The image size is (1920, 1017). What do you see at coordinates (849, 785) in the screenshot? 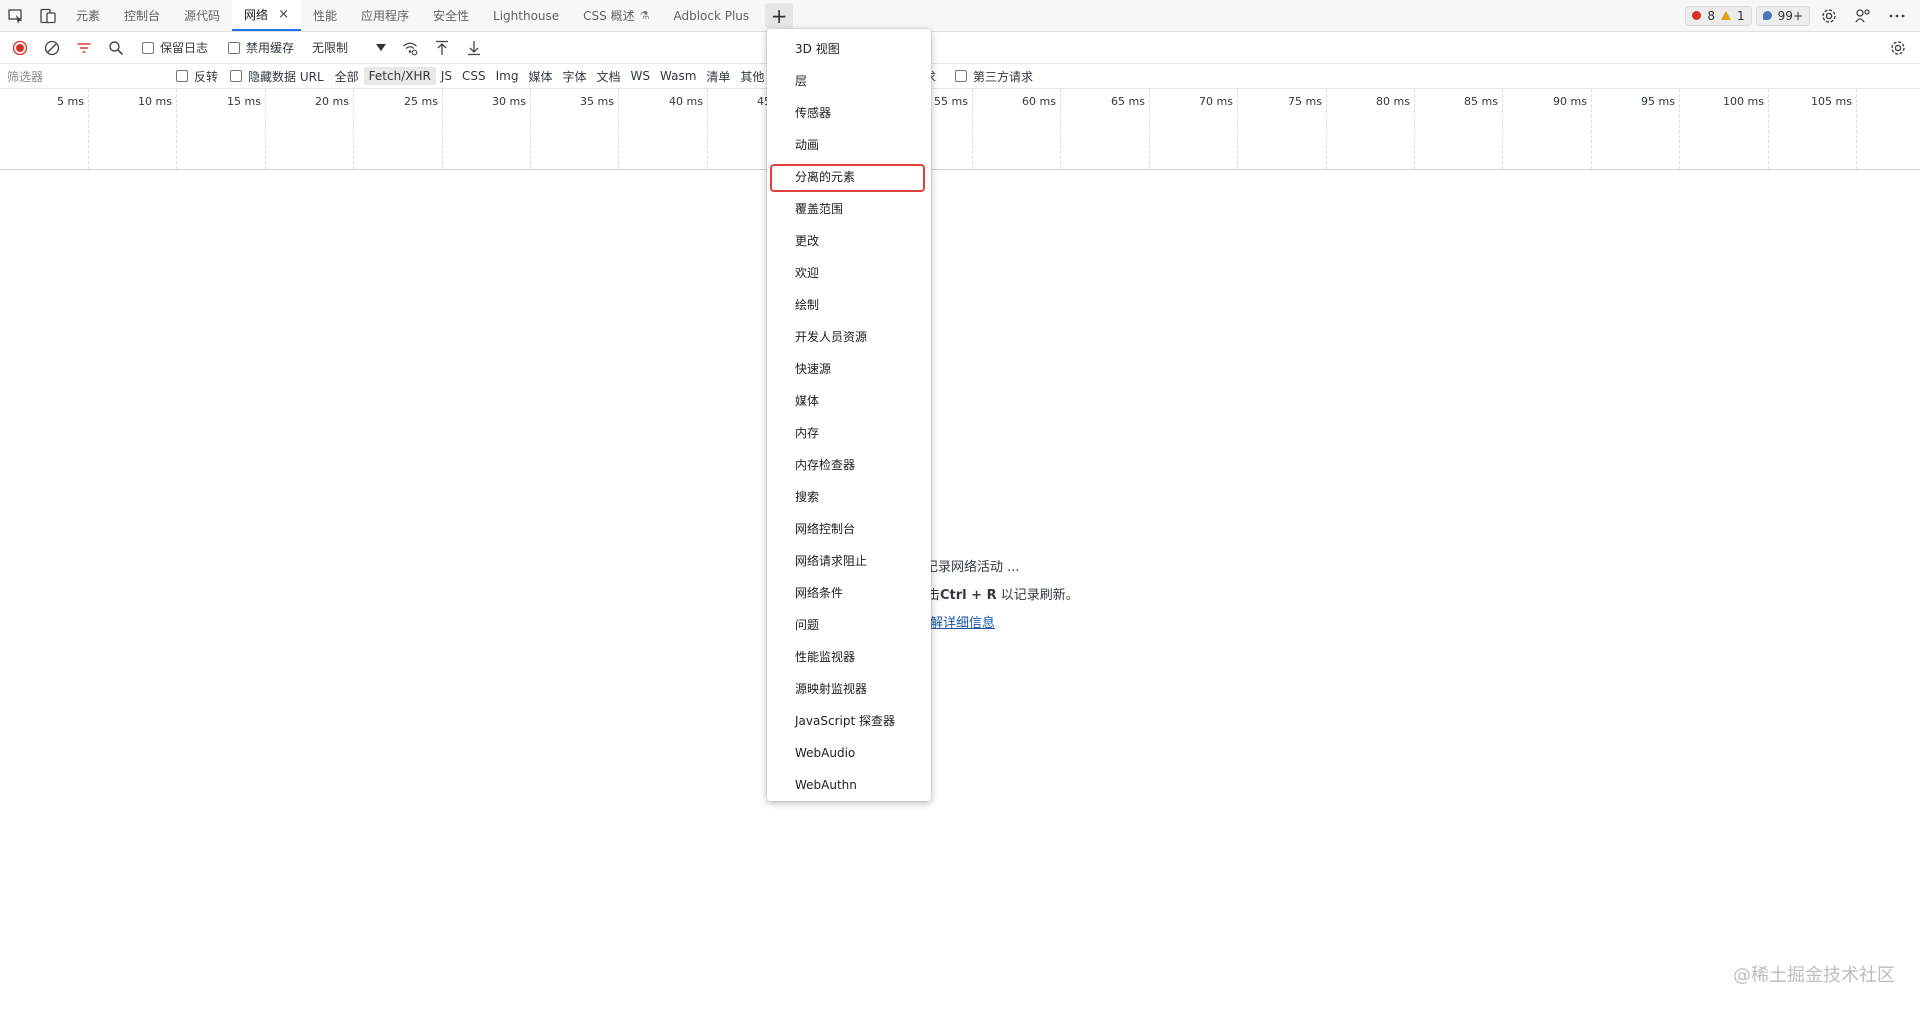
I see `menu-item-23: WebAuthn` at bounding box center [849, 785].